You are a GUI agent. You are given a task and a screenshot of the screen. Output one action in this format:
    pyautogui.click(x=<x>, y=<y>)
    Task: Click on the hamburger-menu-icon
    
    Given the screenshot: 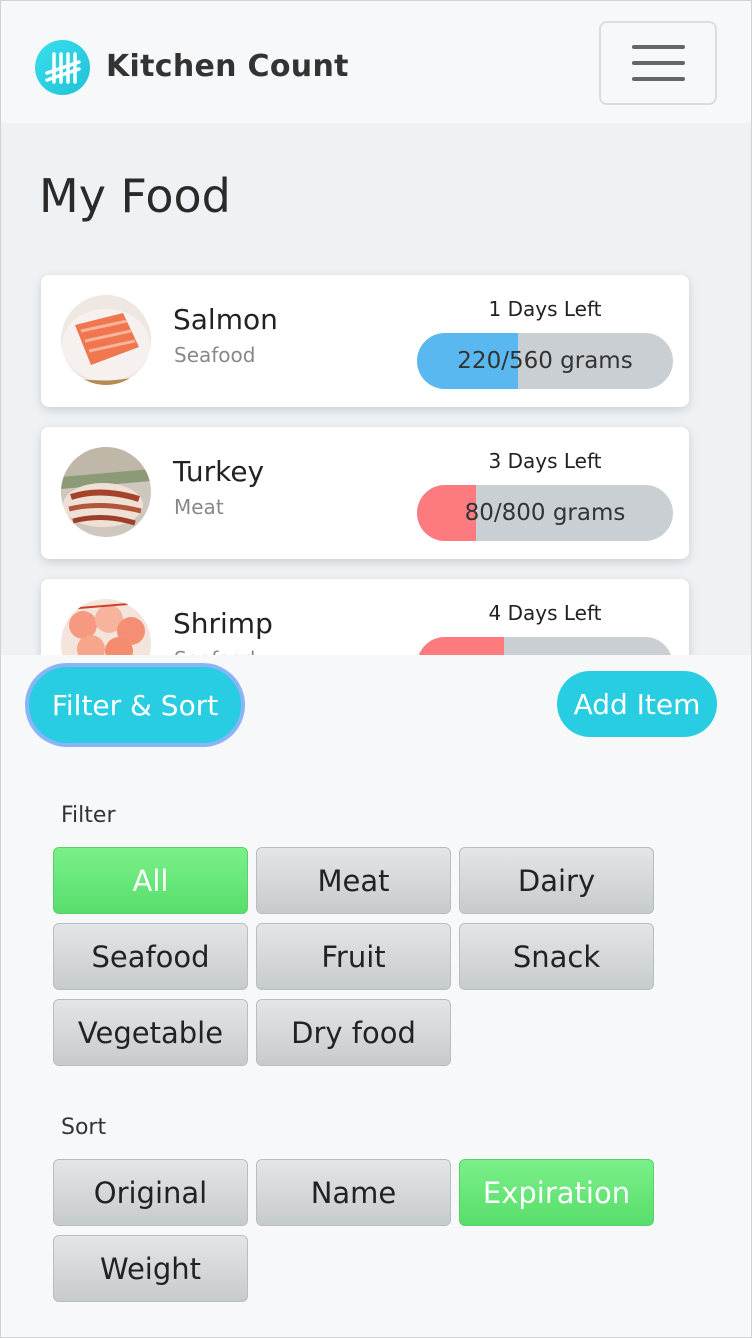 What is the action you would take?
    pyautogui.click(x=658, y=47)
    